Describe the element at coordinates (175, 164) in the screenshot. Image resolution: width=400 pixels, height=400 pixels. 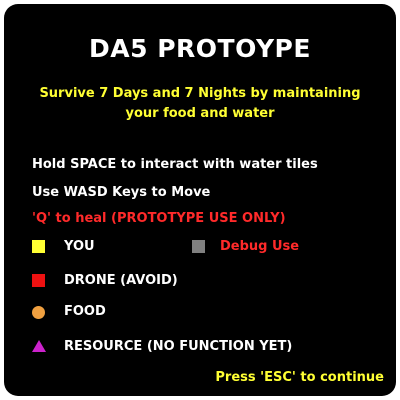
I see `water-instruction: Hold SPACE to interact with water tiles` at that location.